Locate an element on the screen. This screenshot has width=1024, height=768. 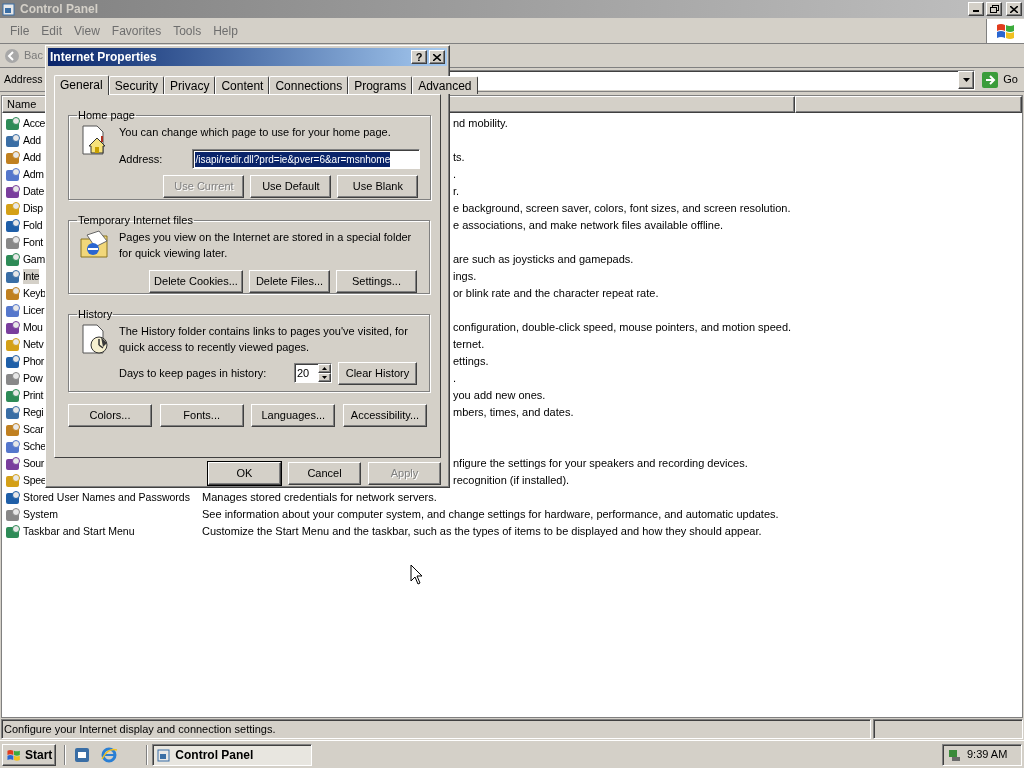
tab: Privacy is located at coordinates (190, 85).